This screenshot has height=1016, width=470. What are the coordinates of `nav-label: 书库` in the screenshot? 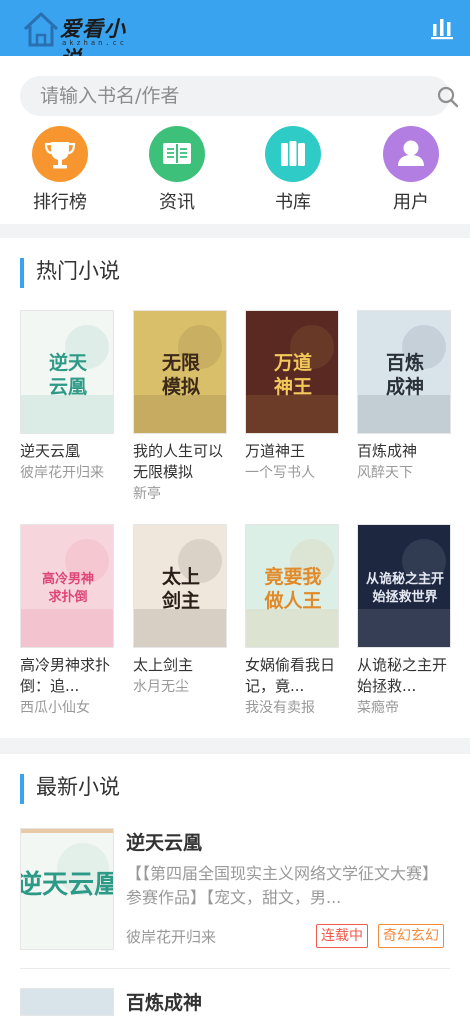 It's located at (293, 202).